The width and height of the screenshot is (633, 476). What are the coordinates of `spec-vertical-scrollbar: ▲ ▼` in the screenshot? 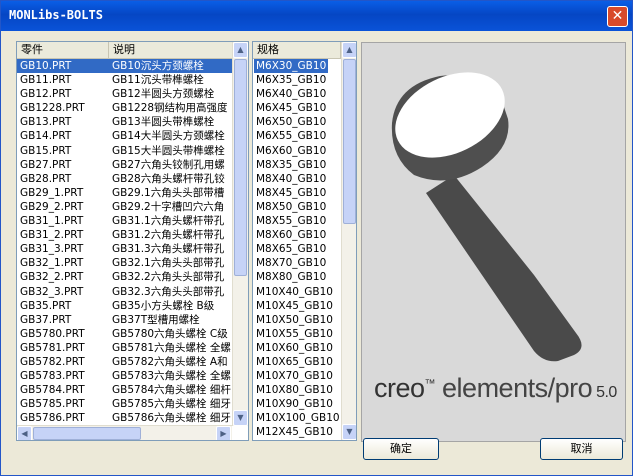 It's located at (348, 241).